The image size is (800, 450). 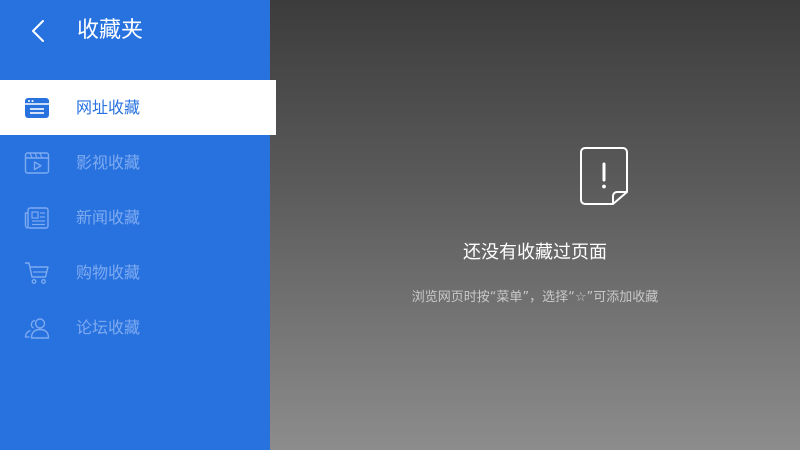 I want to click on sidebar-item-label: 影视收藏, so click(x=108, y=162).